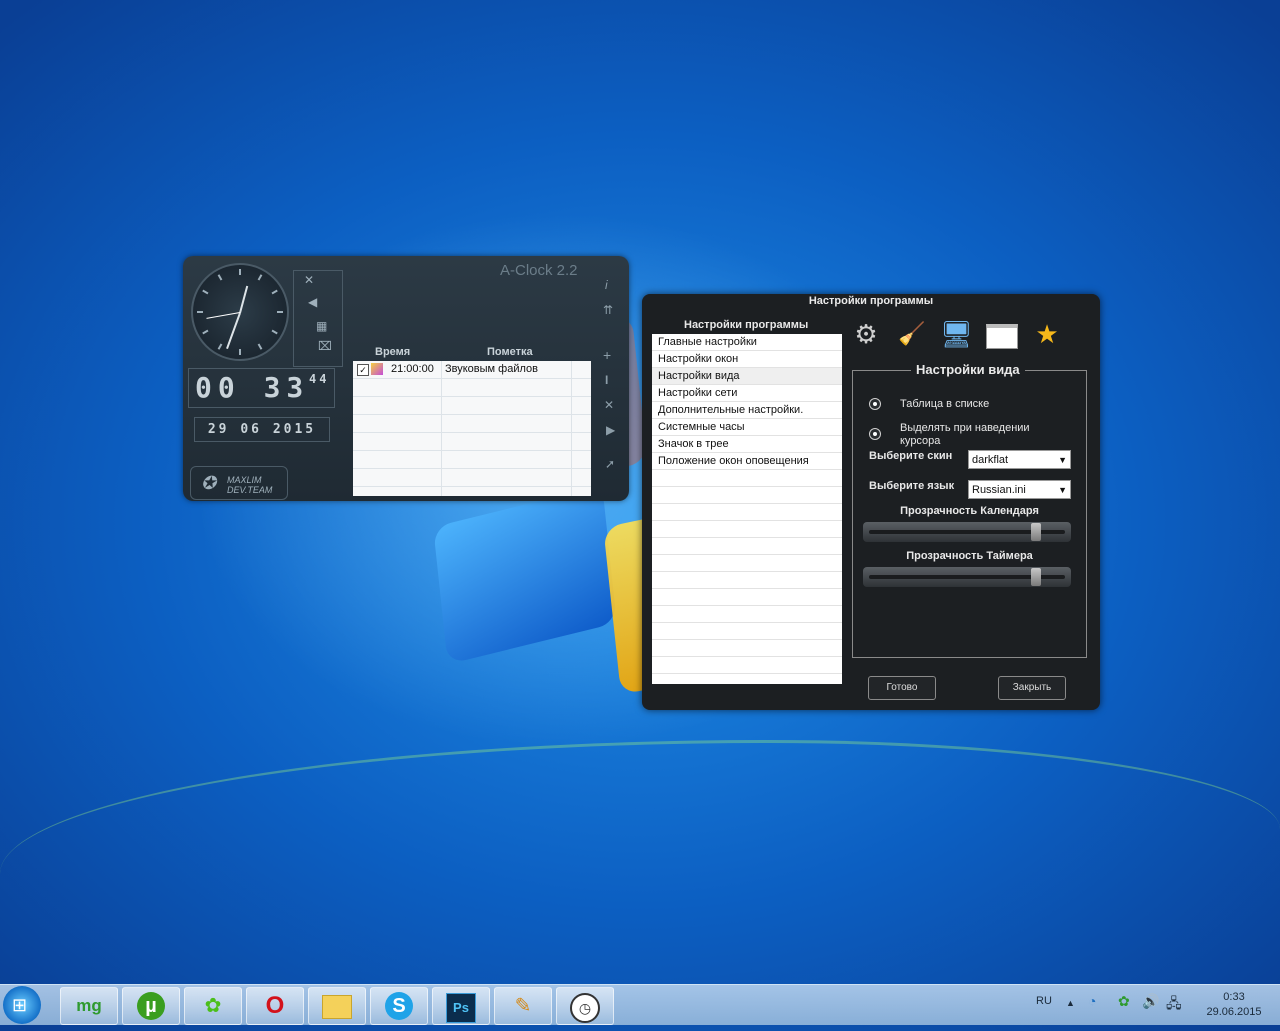 This screenshot has height=1031, width=1280. What do you see at coordinates (902, 688) in the screenshot?
I see `done-button: Готово` at bounding box center [902, 688].